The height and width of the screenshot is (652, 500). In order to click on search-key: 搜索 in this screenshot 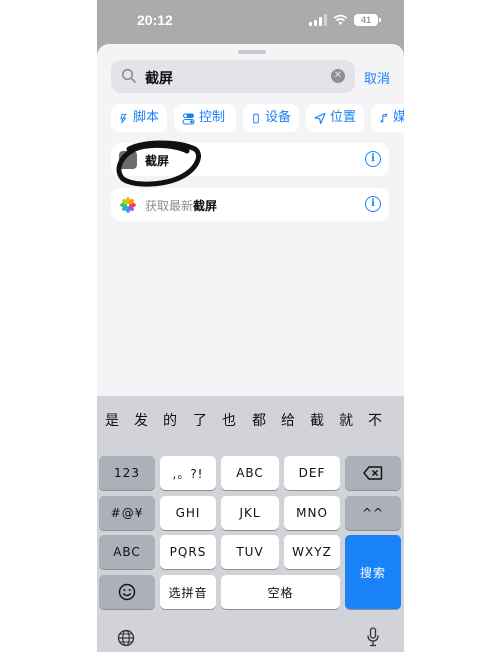, I will do `click(373, 572)`.